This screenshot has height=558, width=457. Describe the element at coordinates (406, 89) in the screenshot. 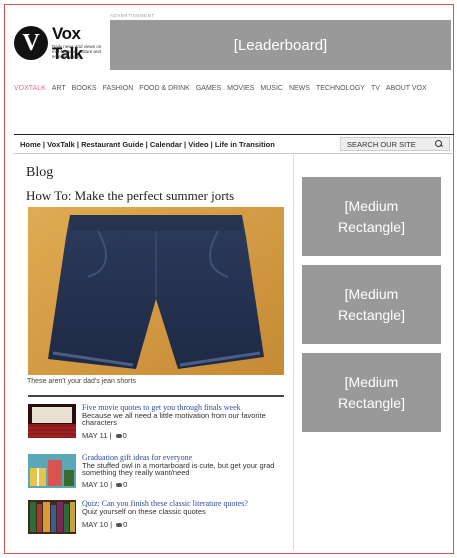

I see `nav-item-about-vox: ABOUT VOX` at that location.